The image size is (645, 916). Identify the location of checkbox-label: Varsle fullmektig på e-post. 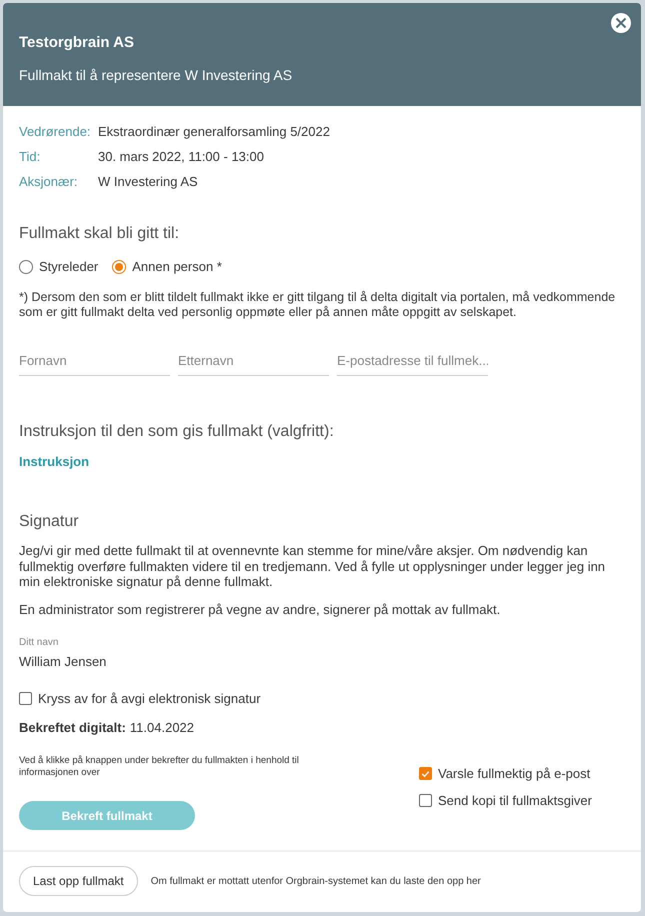
(514, 773).